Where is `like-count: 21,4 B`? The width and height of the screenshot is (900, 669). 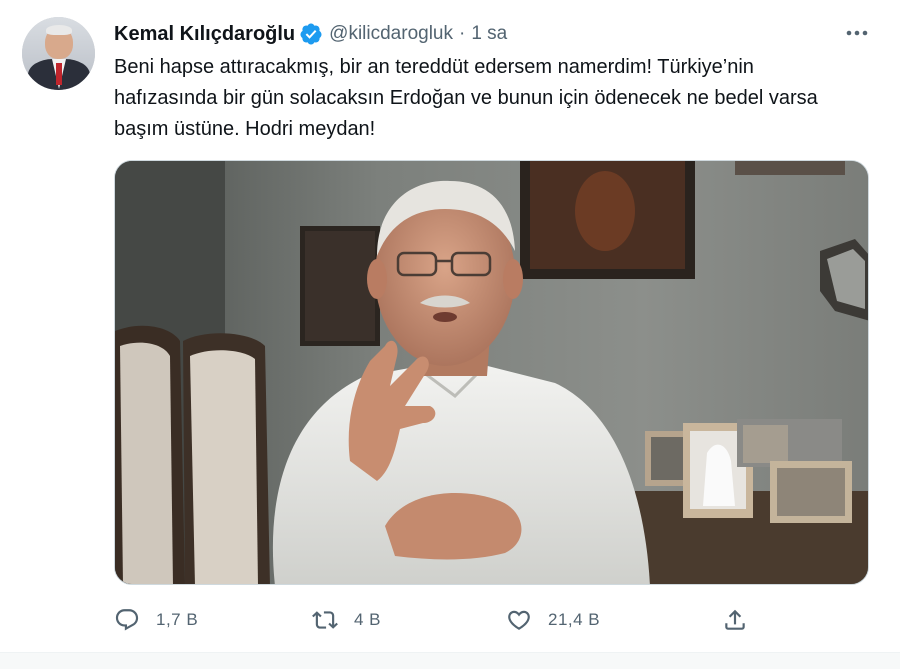 like-count: 21,4 B is located at coordinates (574, 619).